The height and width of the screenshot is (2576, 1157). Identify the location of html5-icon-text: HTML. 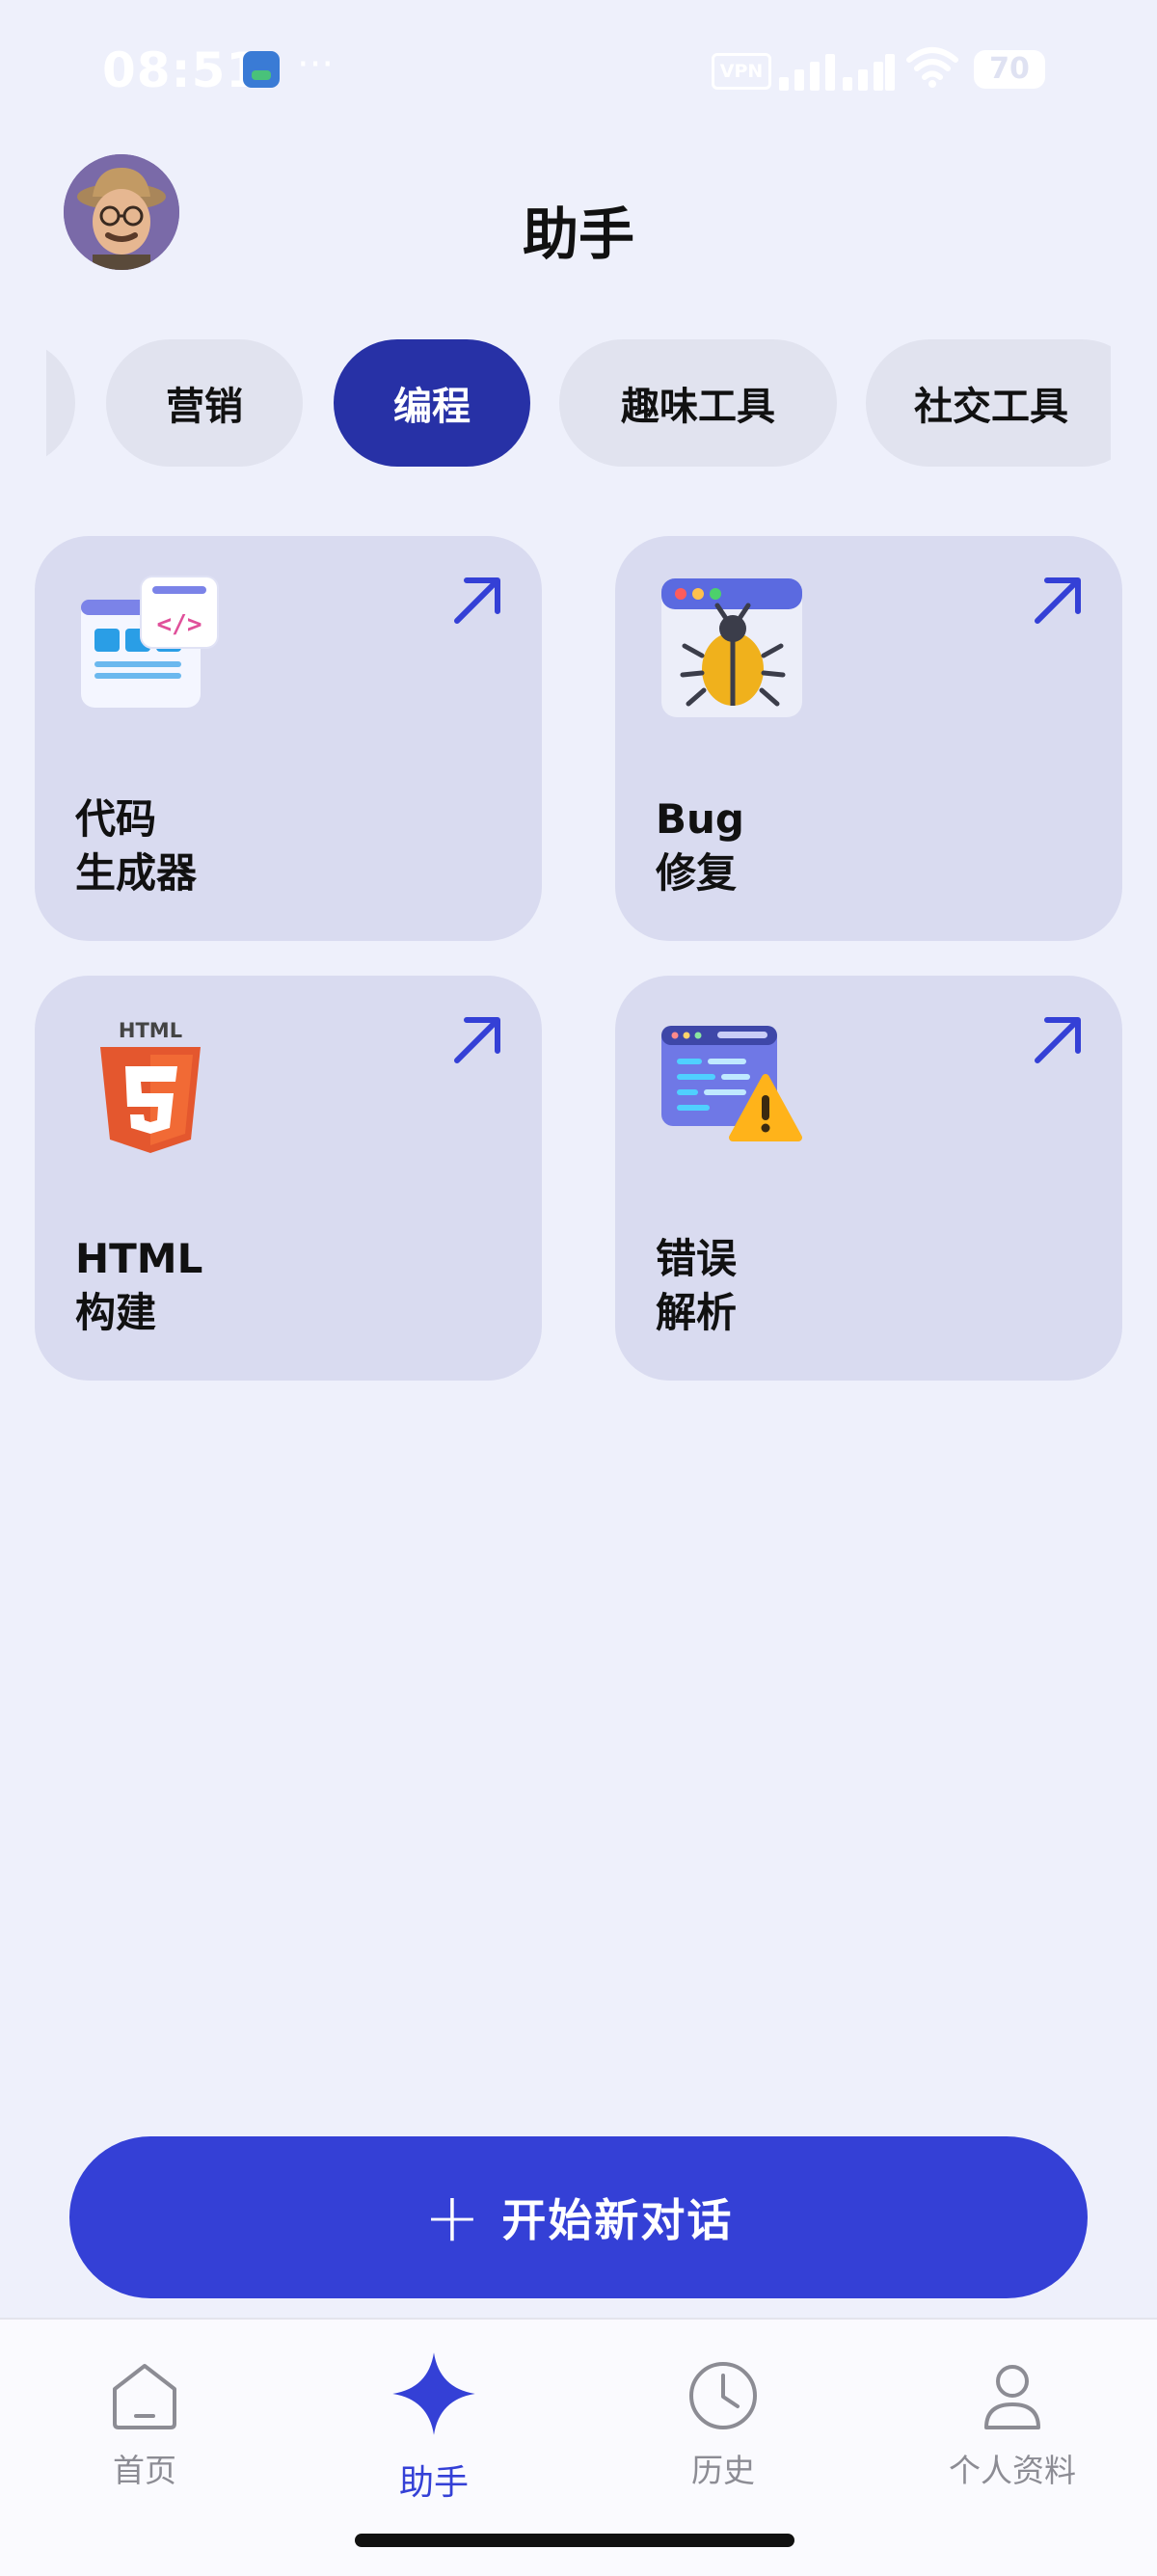
(150, 1031).